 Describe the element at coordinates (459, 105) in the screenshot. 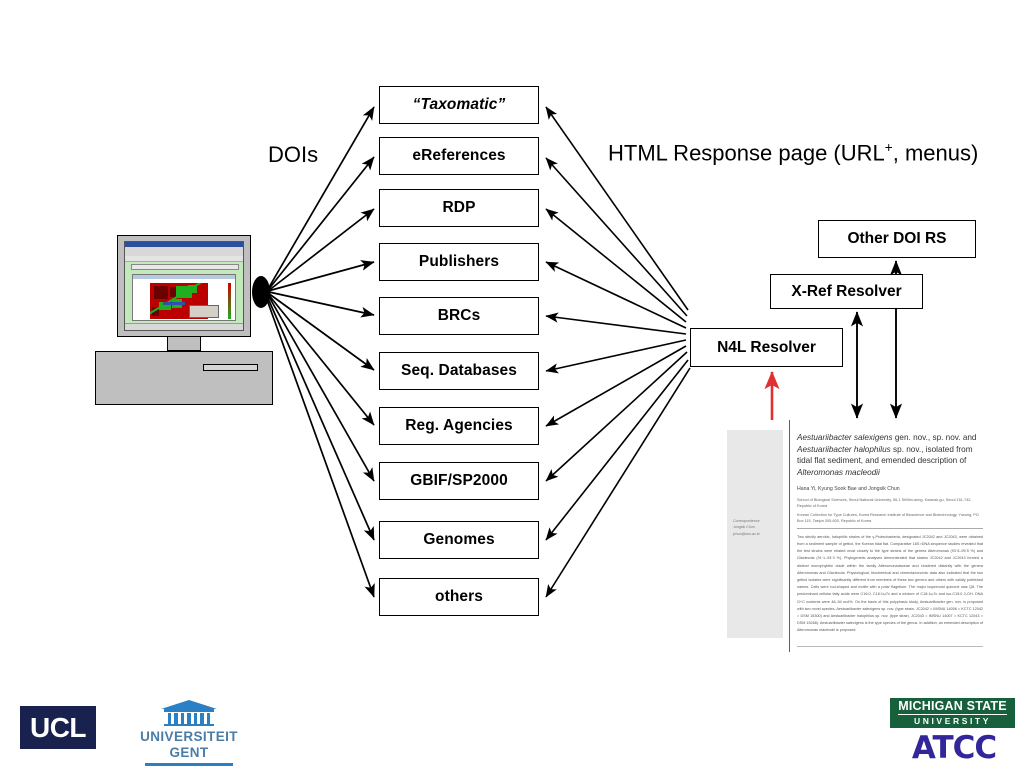

I see `service-box-taxomatic: “Taxomatic”` at that location.